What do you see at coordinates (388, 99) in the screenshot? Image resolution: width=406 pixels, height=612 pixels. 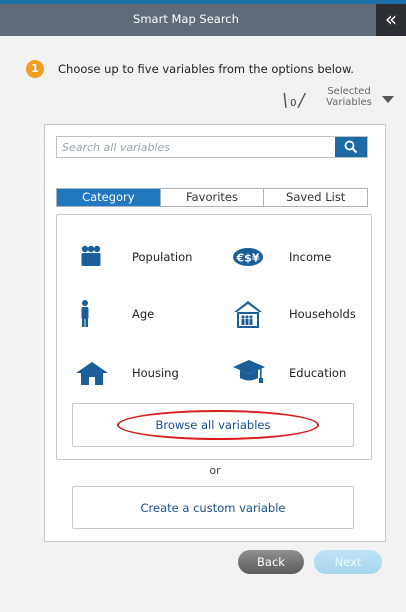 I see `caret-down-icon` at bounding box center [388, 99].